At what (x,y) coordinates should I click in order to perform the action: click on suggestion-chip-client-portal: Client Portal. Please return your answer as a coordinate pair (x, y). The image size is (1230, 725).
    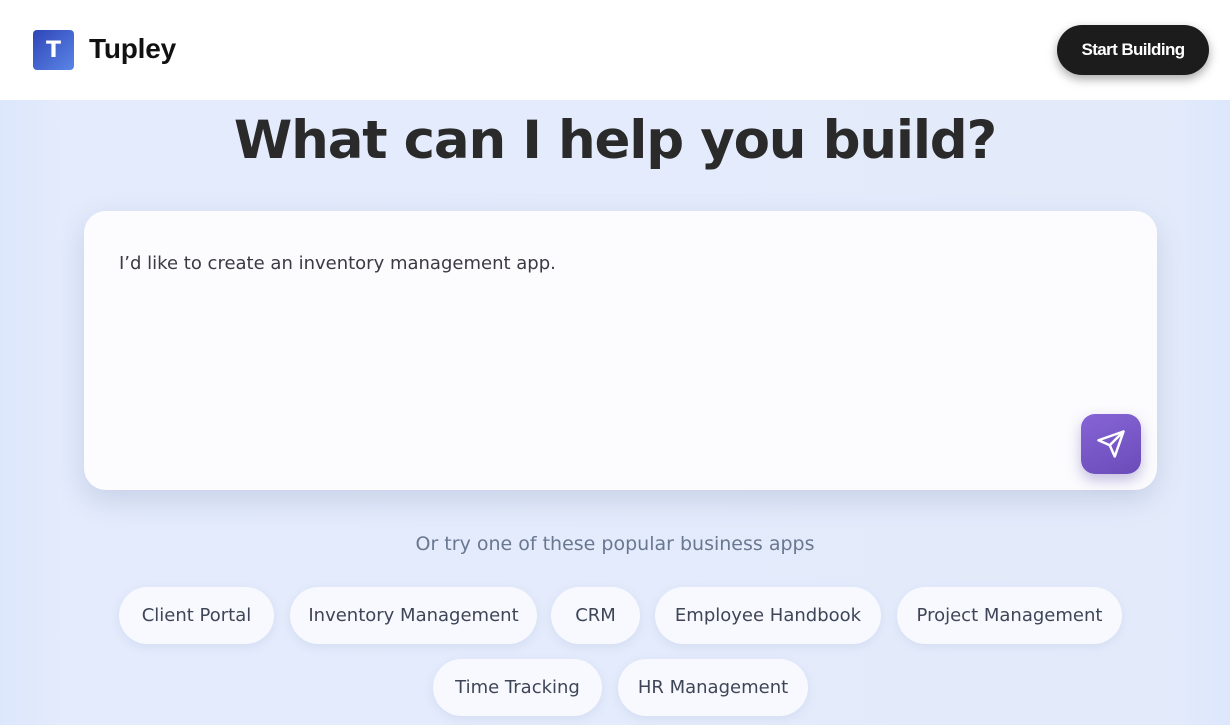
    Looking at the image, I should click on (196, 615).